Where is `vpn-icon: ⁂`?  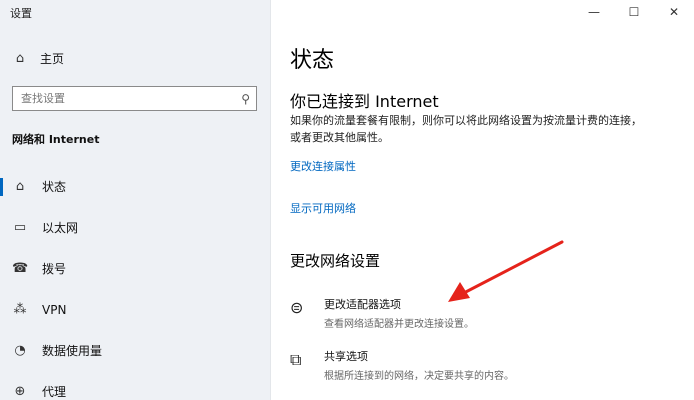
vpn-icon: ⁂ is located at coordinates (20, 309).